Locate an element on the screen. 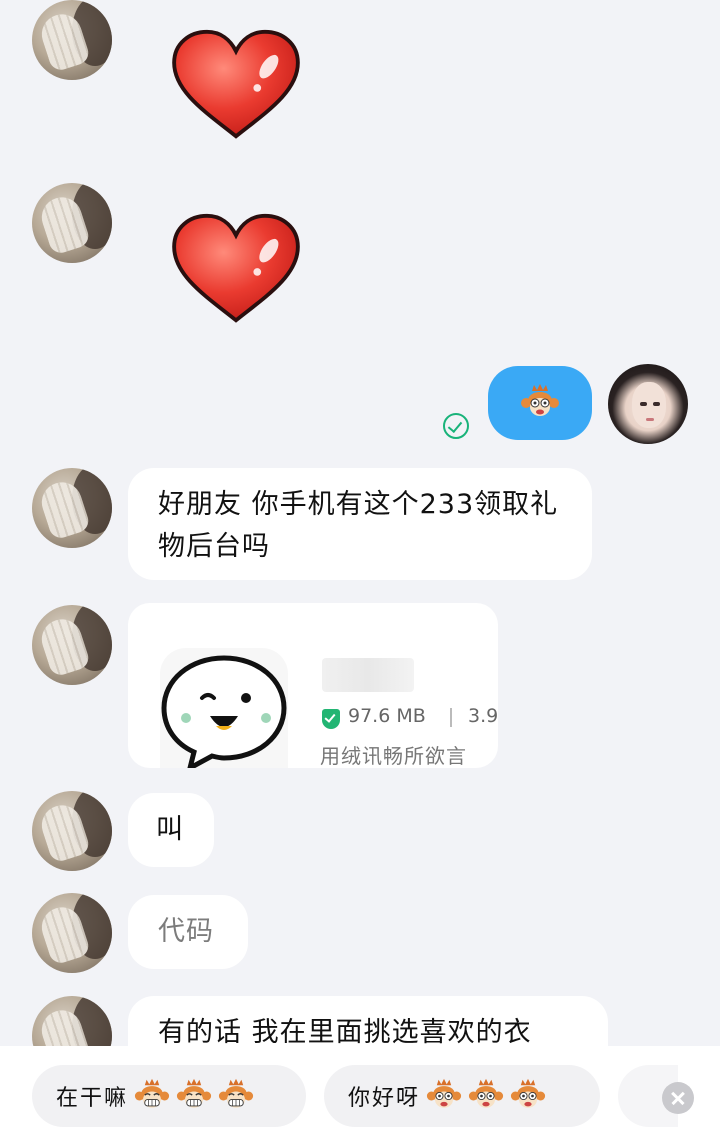 The width and height of the screenshot is (720, 1138). message-text: 好朋友 你手机有这个233领取礼物后台吗 is located at coordinates (358, 525).